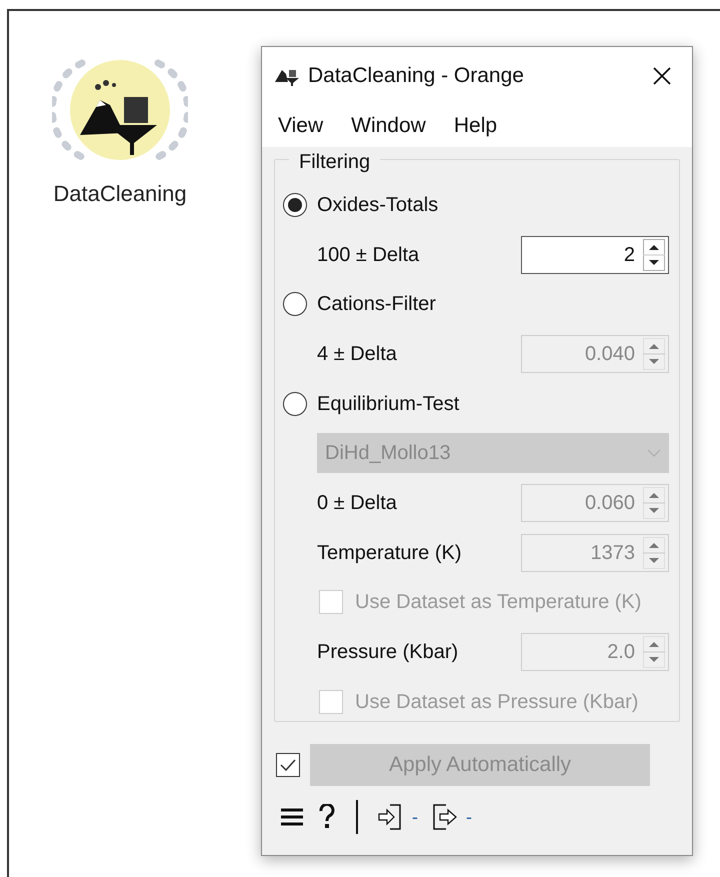 This screenshot has width=720, height=877. I want to click on widget-label: DataCleaning, so click(120, 194).